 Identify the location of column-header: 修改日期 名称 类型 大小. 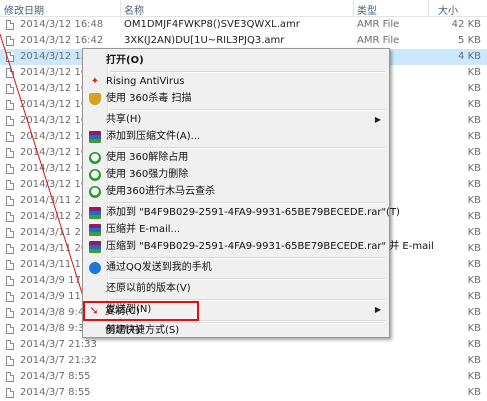
(243, 8).